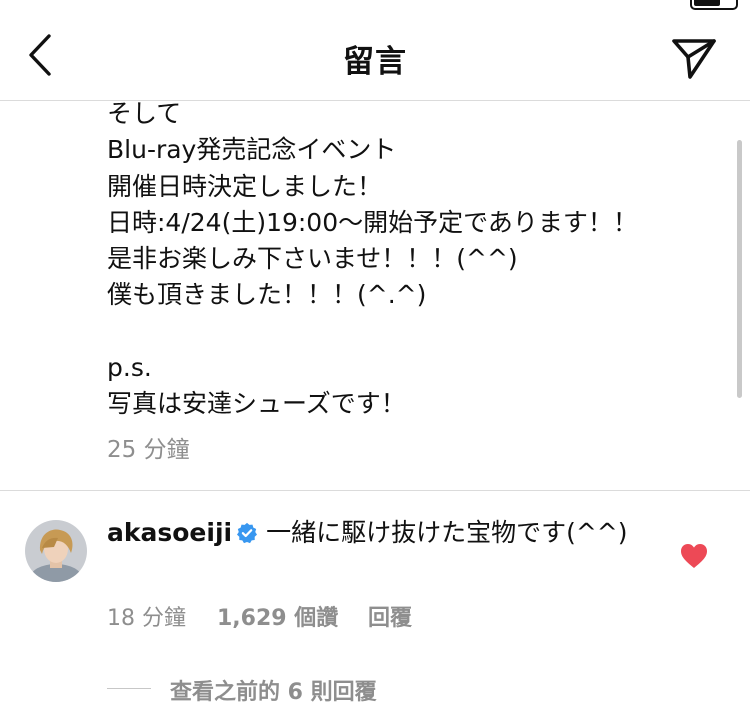  I want to click on caption-line: そして, so click(144, 113).